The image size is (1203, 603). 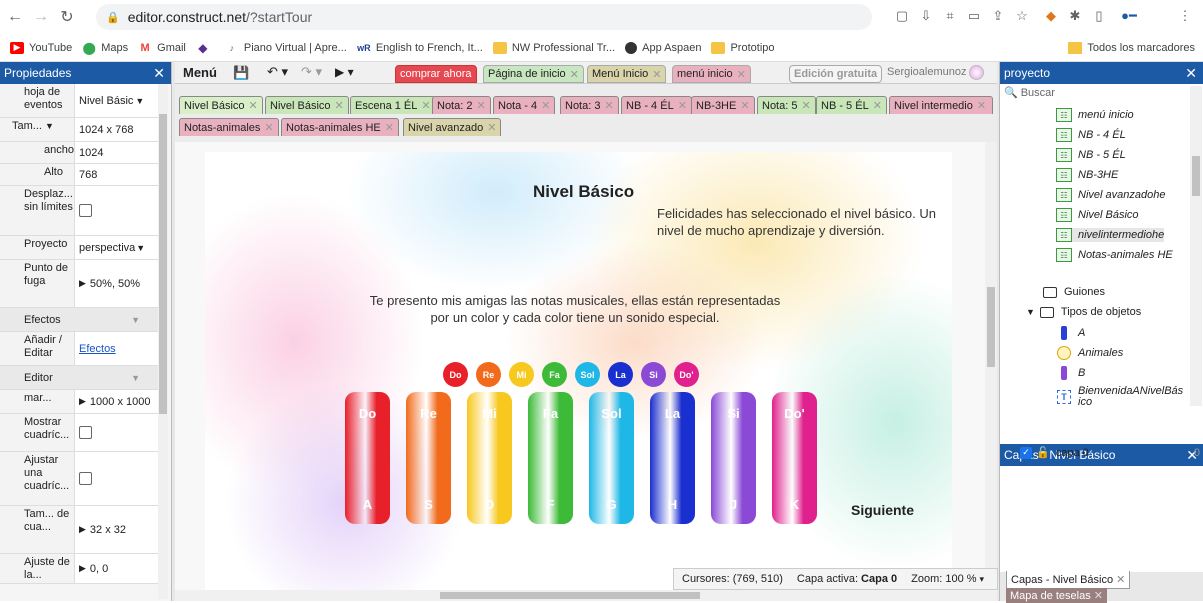 I want to click on object-bienvenida: T BienvenidaANivelBás ico, so click(x=1121, y=397).